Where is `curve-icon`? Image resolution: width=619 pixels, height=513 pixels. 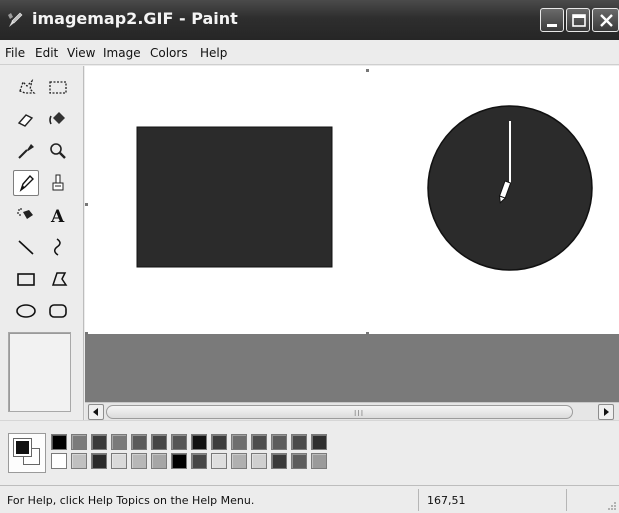
curve-icon is located at coordinates (57, 247).